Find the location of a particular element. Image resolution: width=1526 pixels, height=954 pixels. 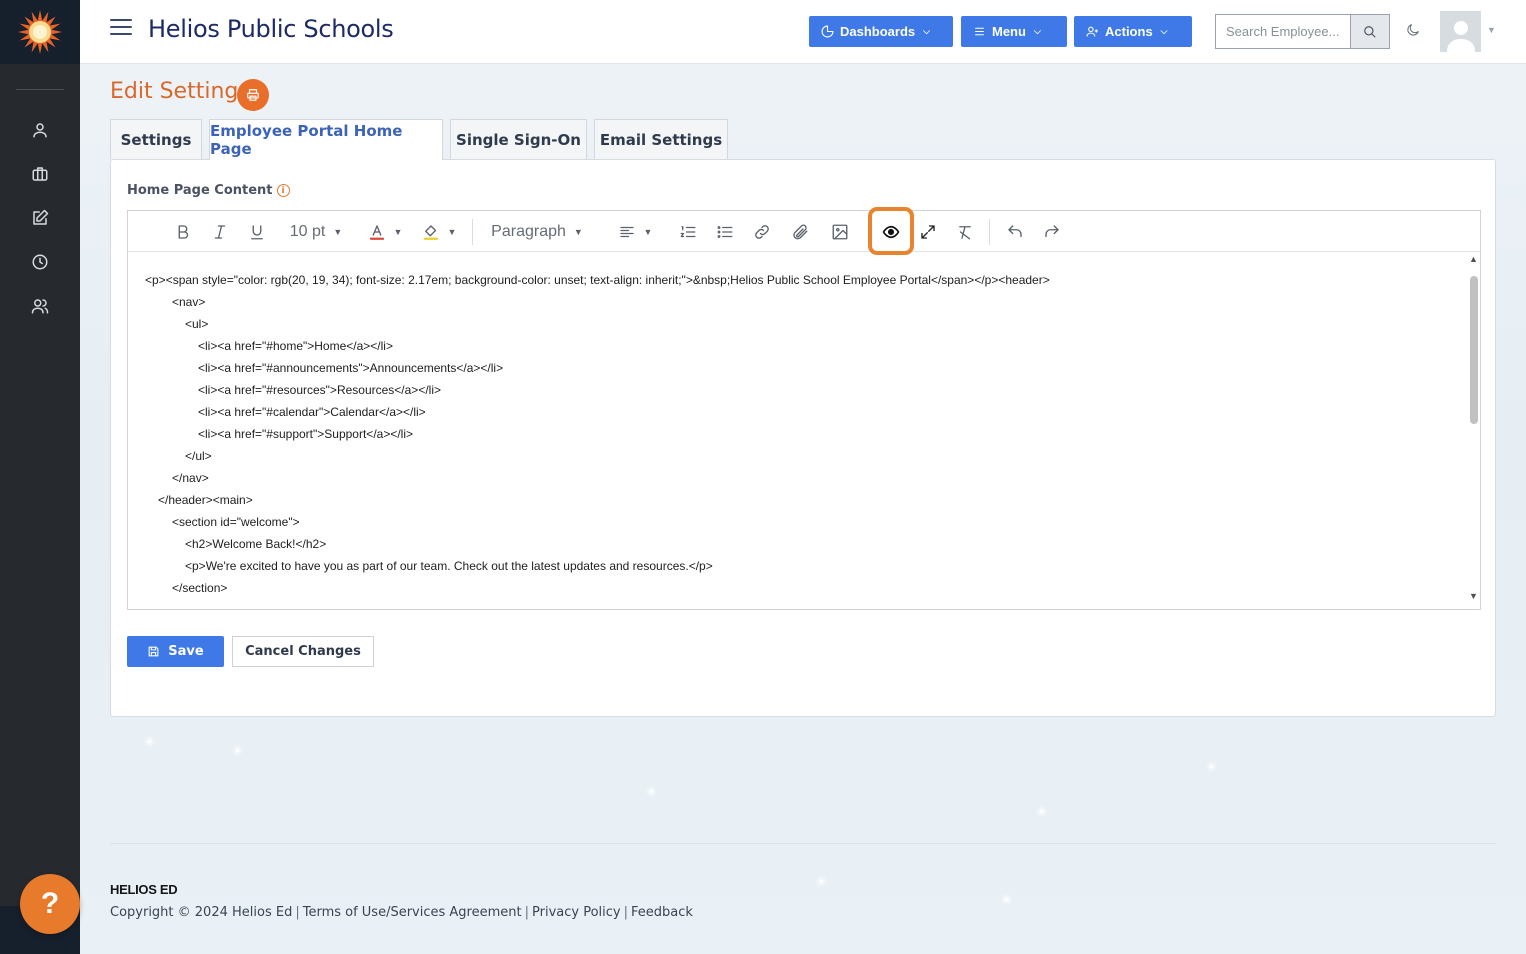

privacy-policy-link: Privacy Policy is located at coordinates (576, 912).